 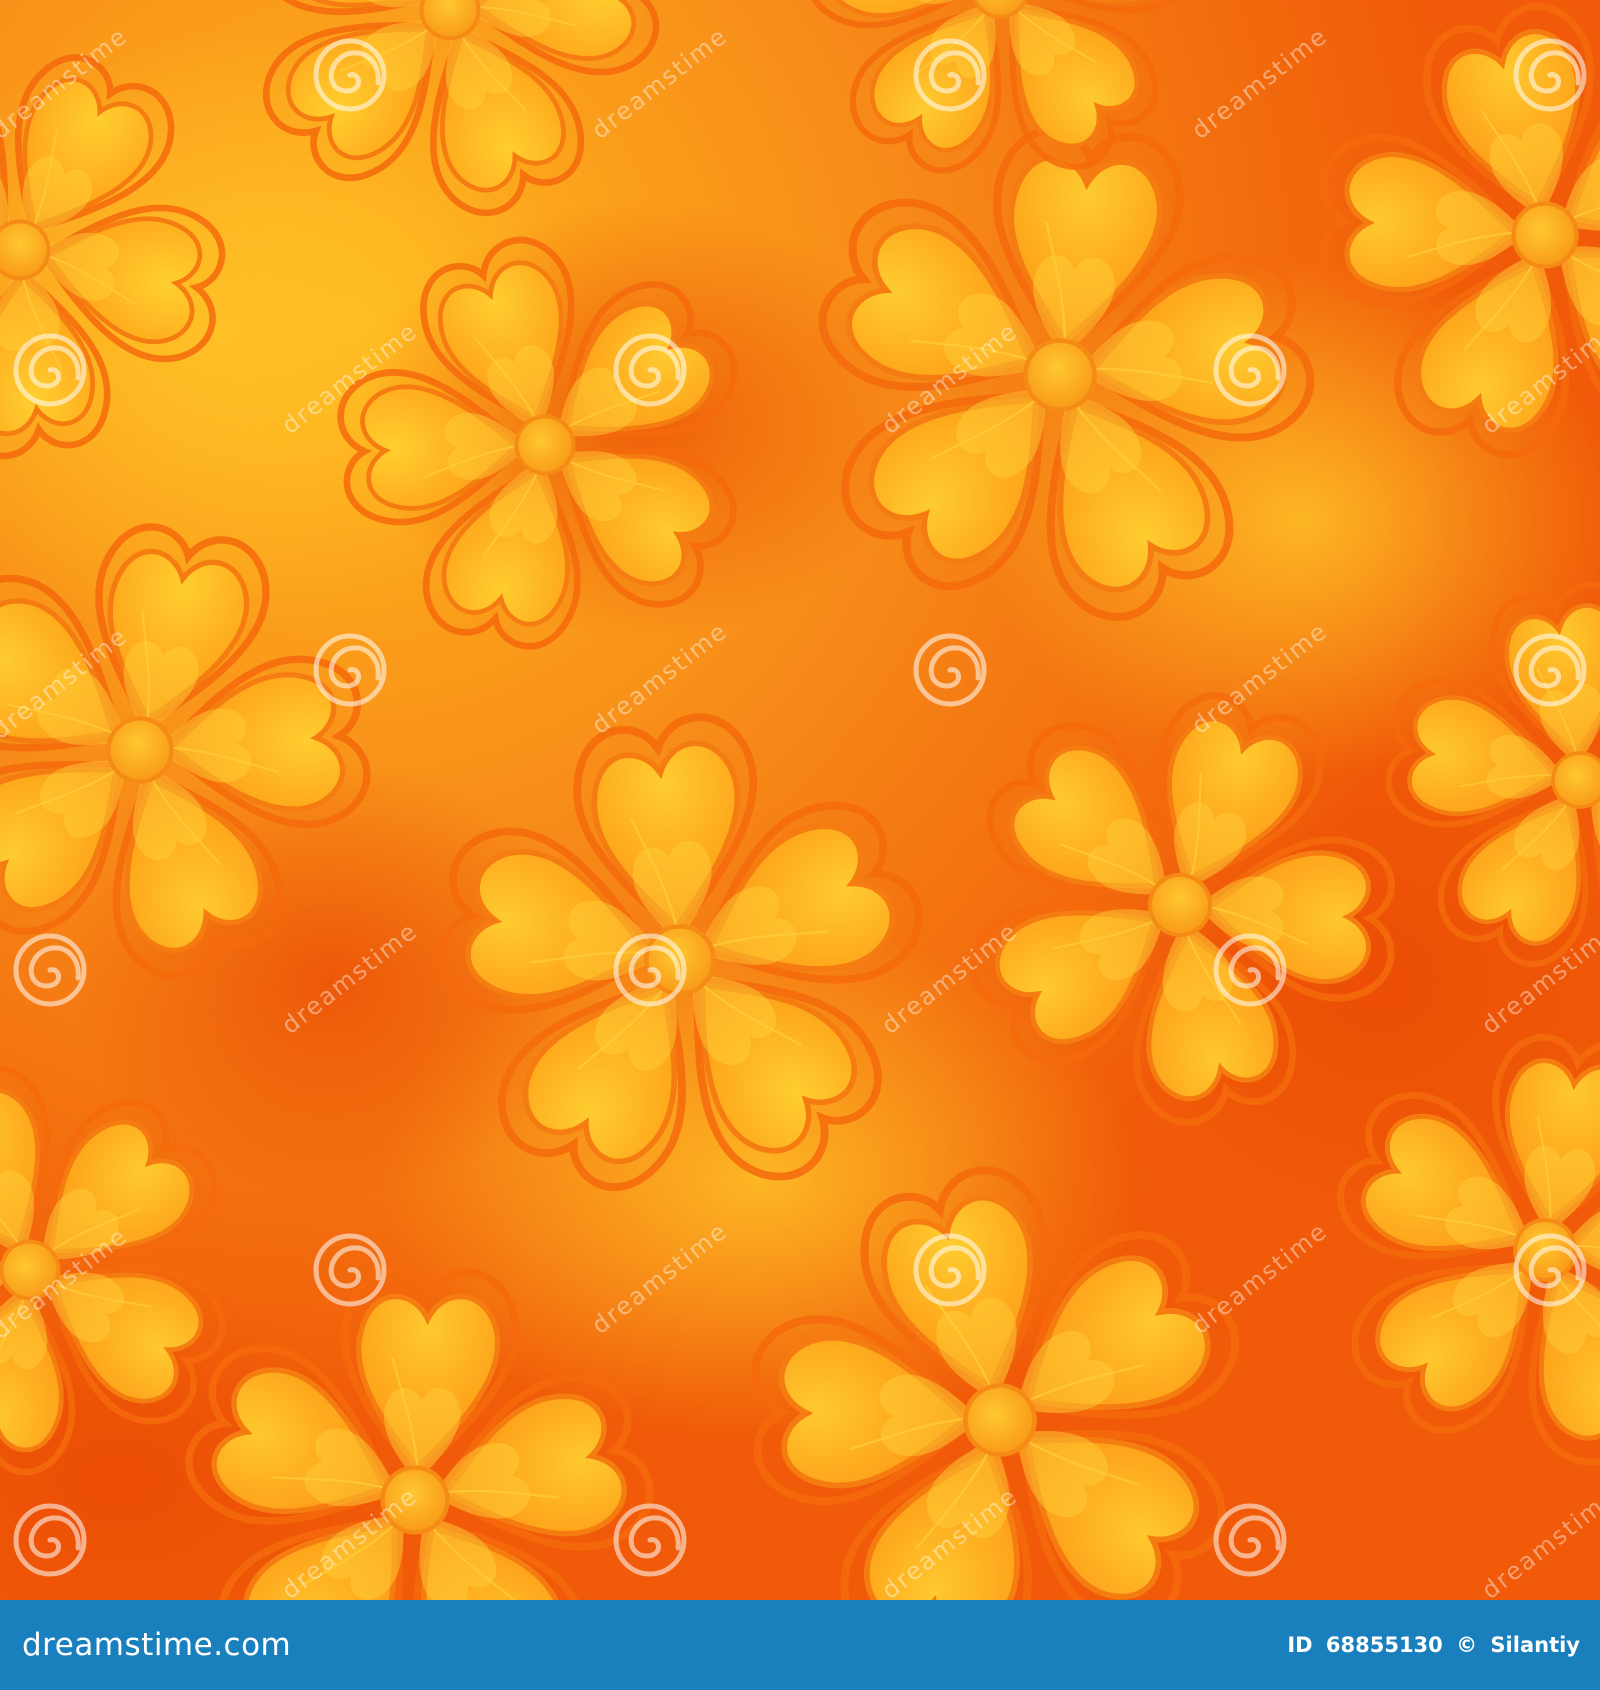 I want to click on id-value: 68855130, so click(x=1384, y=1645).